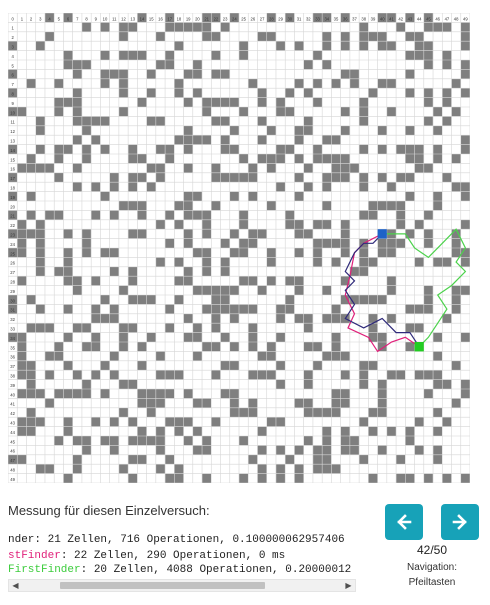  Describe the element at coordinates (460, 522) in the screenshot. I see `next-button` at that location.